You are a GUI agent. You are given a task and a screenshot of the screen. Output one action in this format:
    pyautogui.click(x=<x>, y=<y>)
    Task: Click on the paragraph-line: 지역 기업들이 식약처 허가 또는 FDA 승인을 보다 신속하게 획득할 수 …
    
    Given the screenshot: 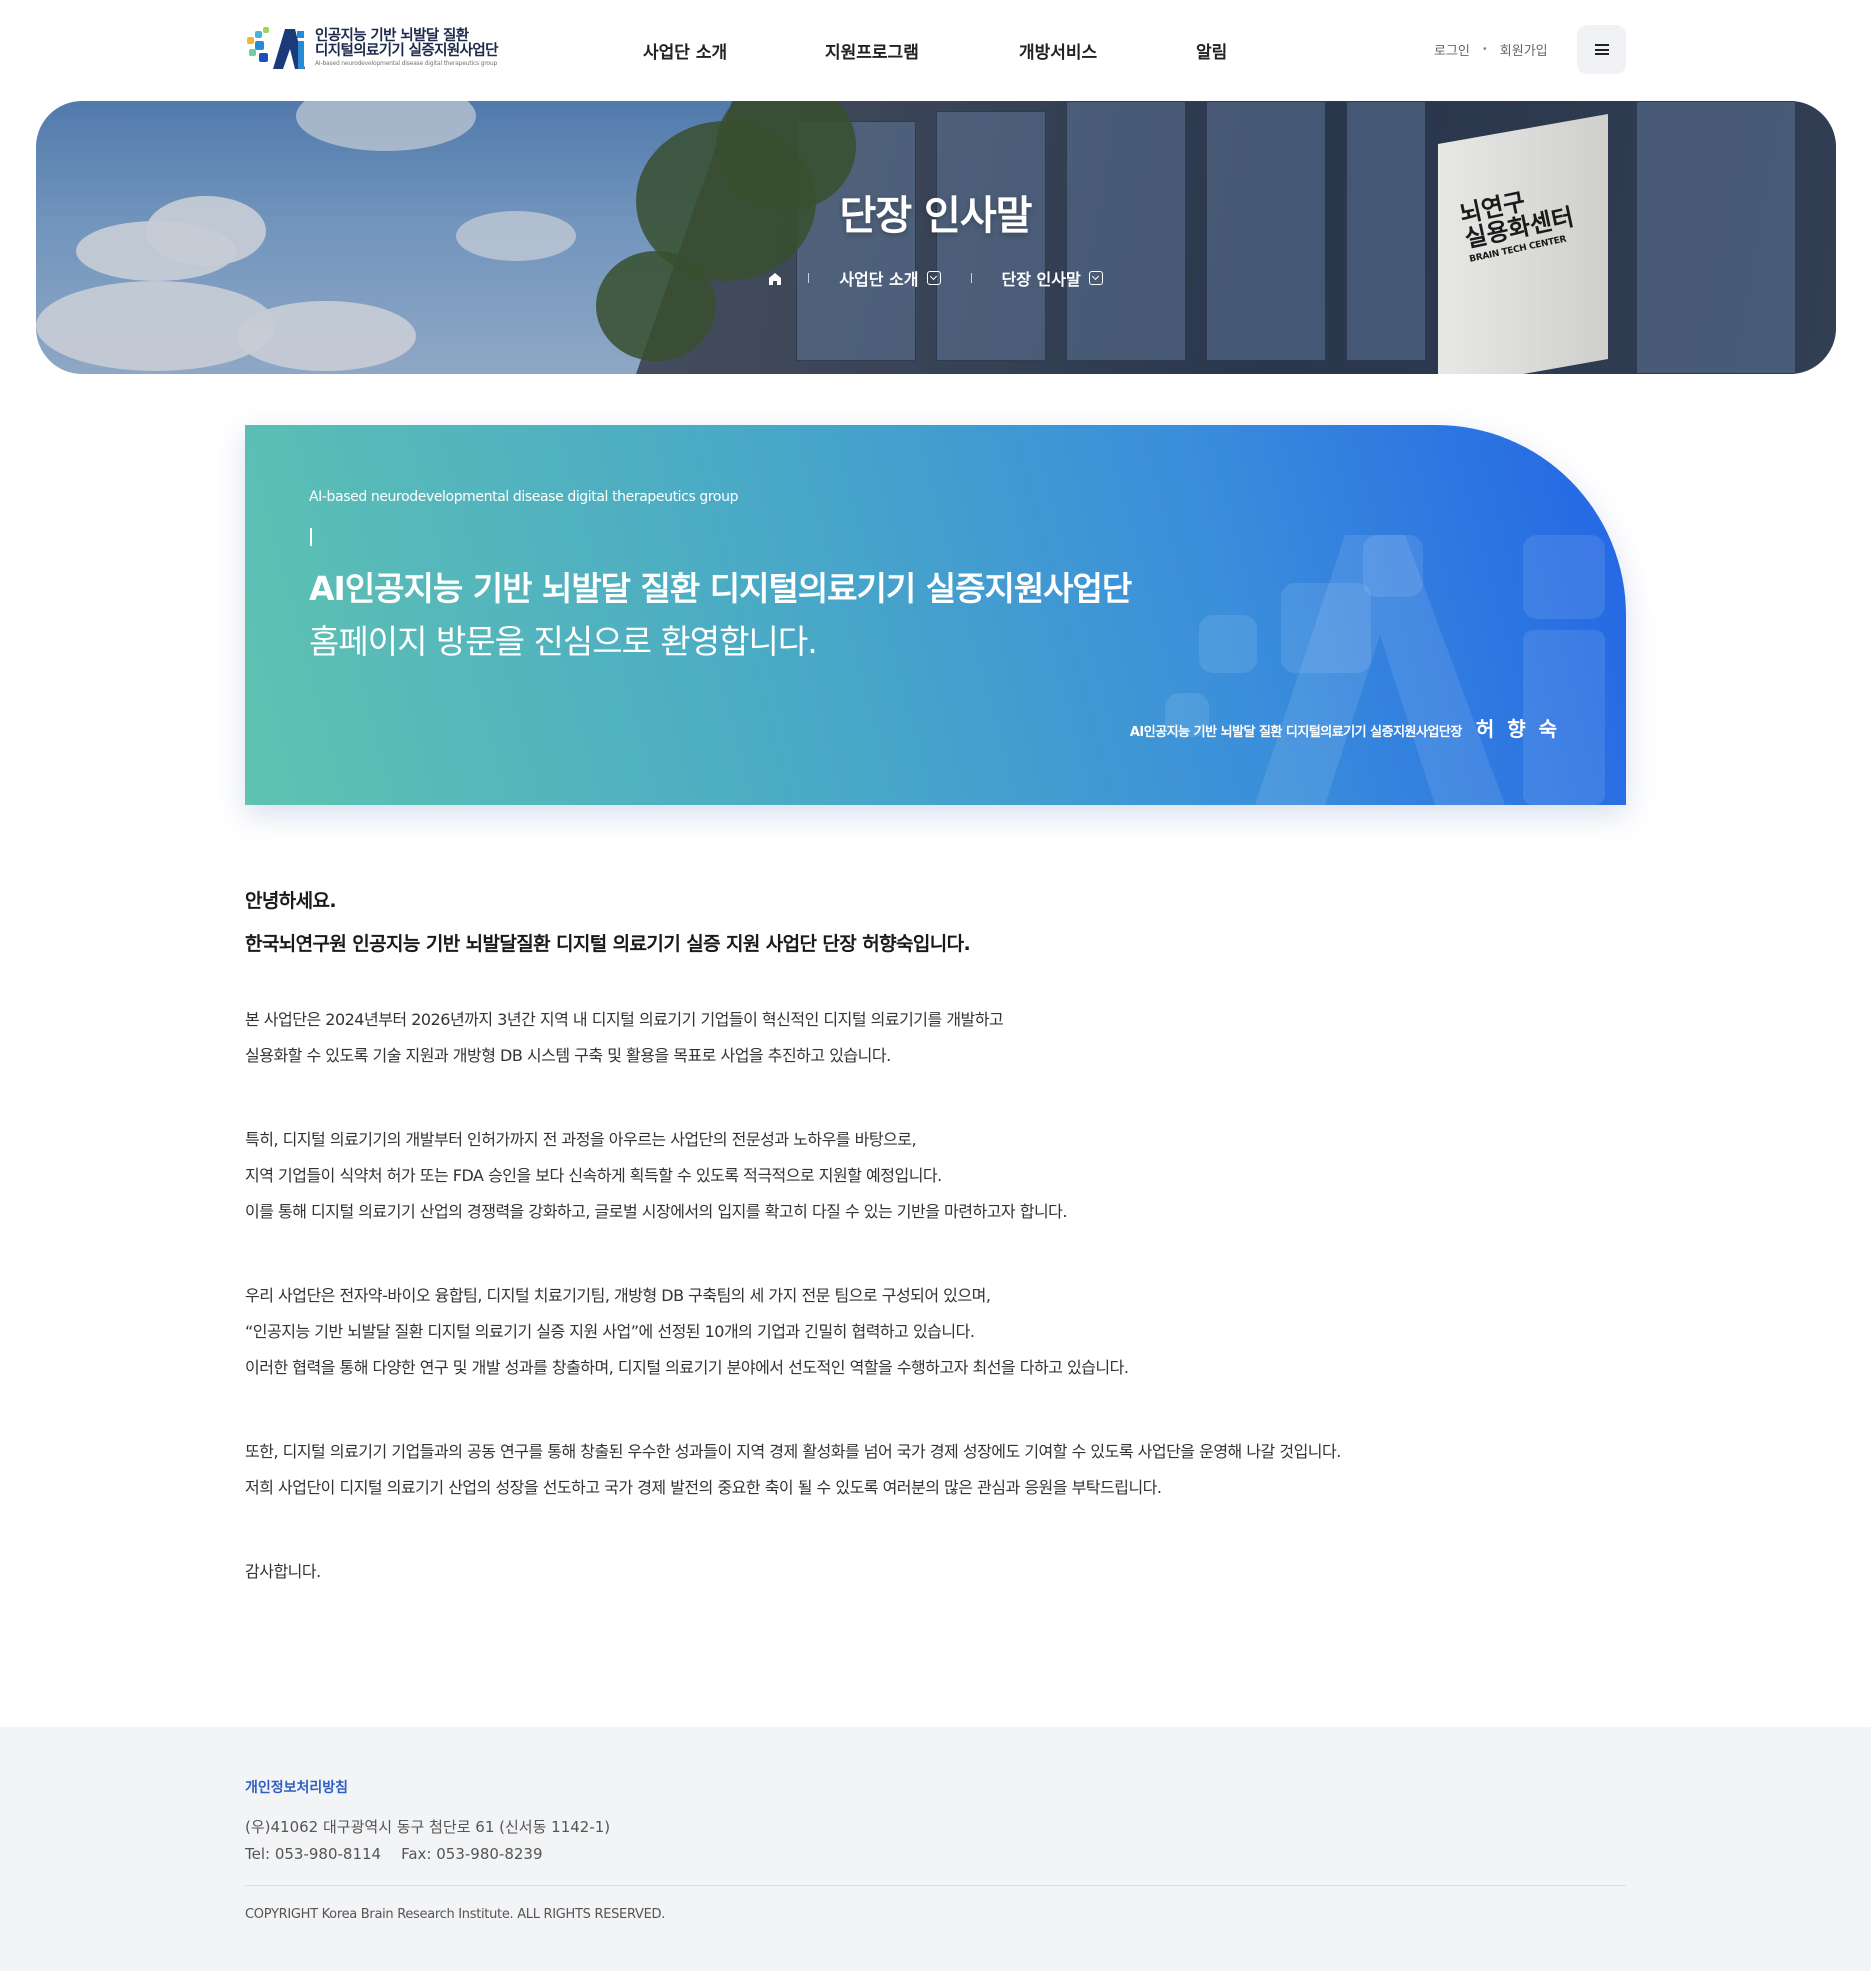 What is the action you would take?
    pyautogui.click(x=593, y=1175)
    